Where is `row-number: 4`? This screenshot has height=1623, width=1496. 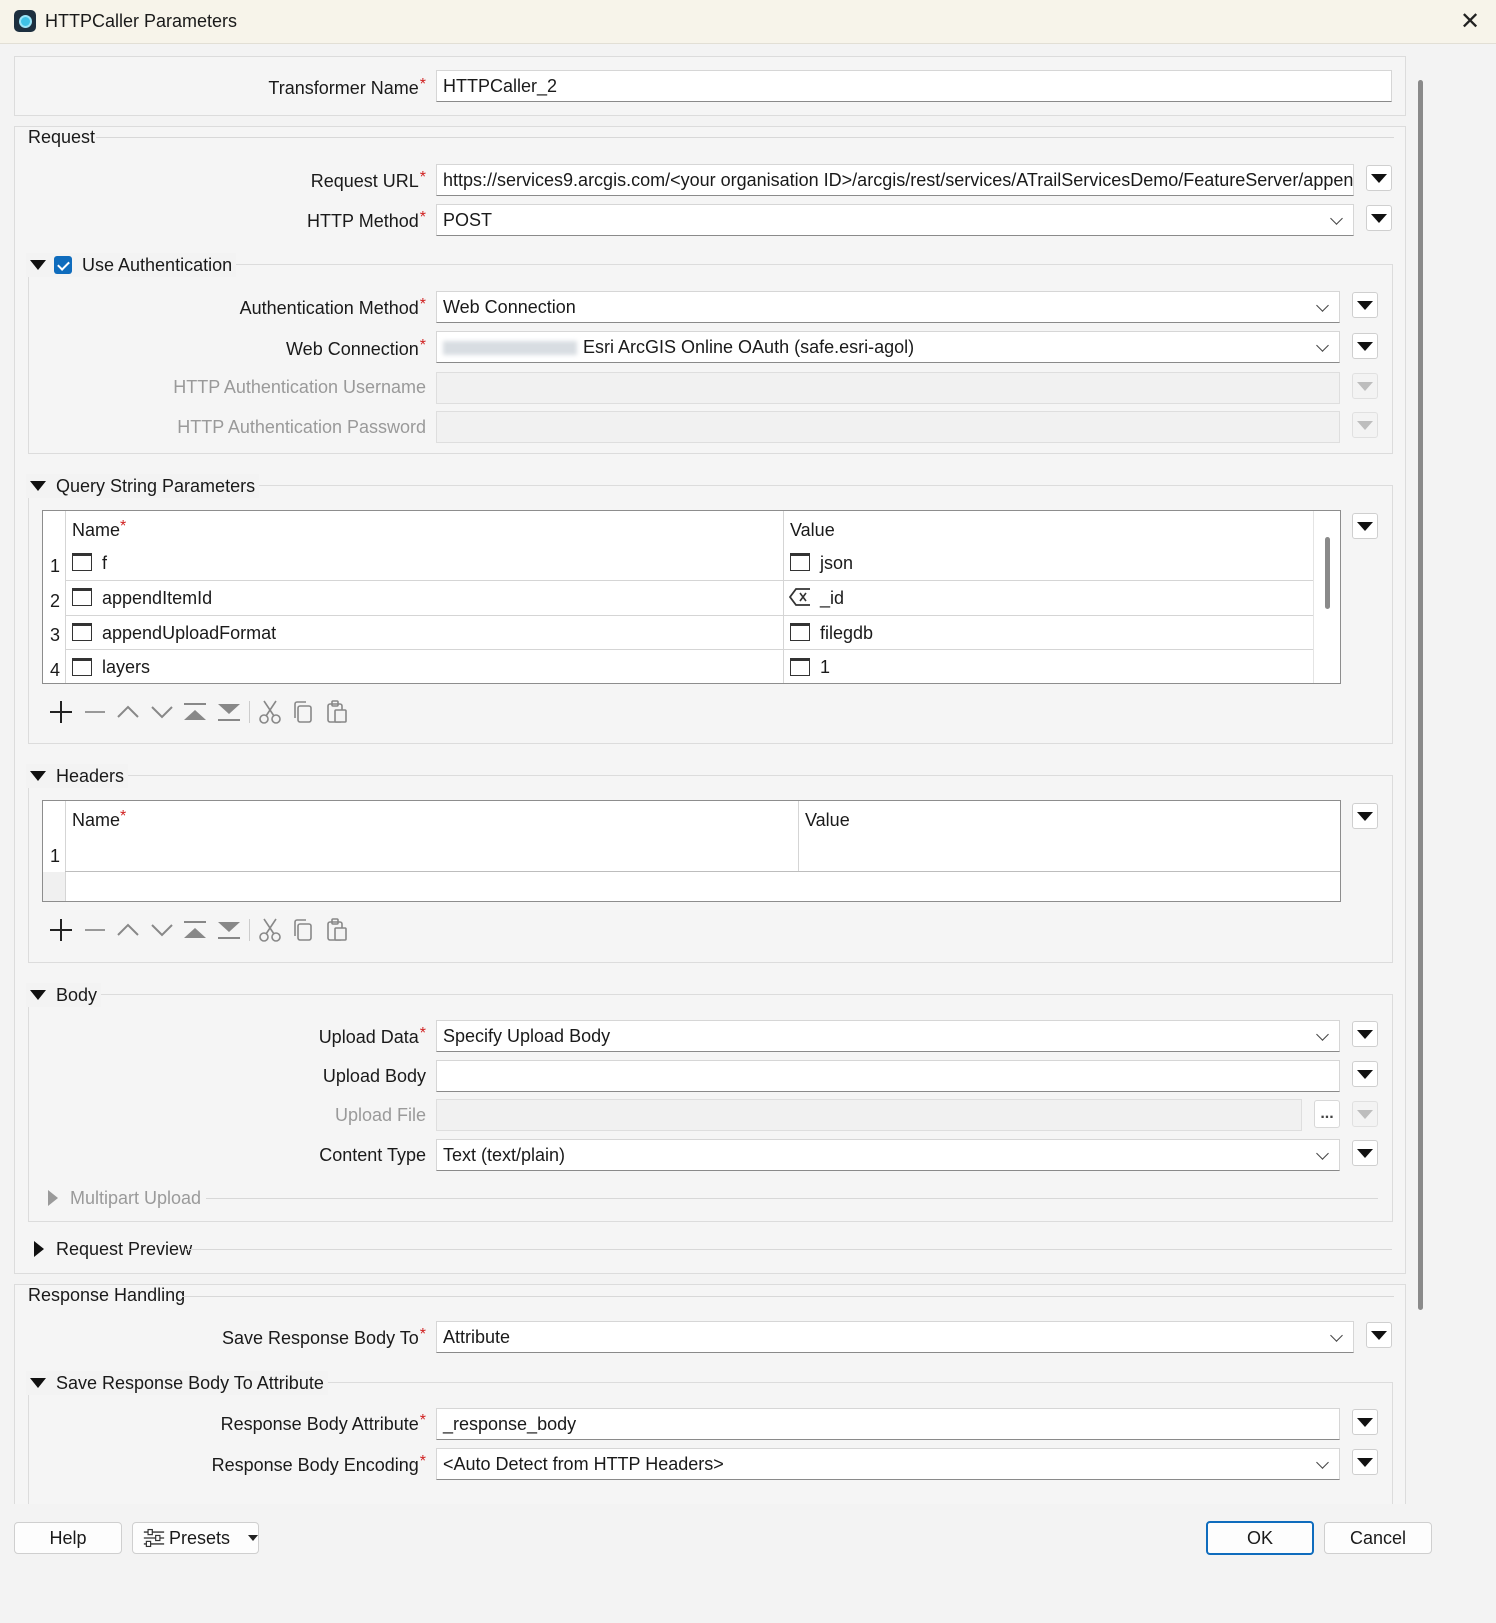
row-number: 4 is located at coordinates (55, 670).